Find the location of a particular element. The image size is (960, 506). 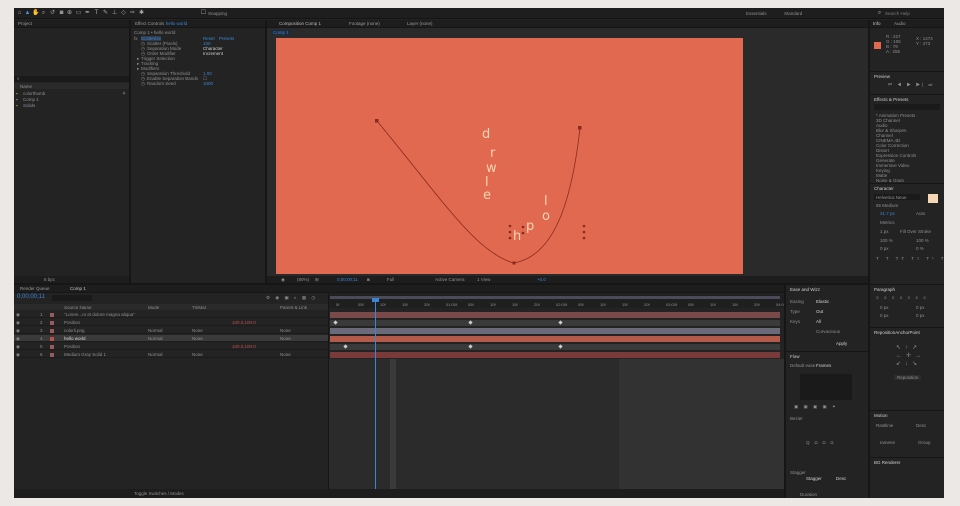

tab-render-queue: Render Queue is located at coordinates (35, 288).